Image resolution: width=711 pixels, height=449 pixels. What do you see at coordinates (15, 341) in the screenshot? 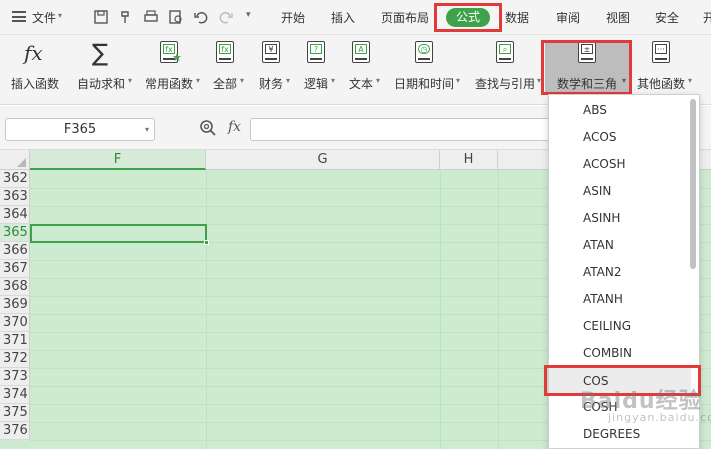
I see `row-header: 371` at bounding box center [15, 341].